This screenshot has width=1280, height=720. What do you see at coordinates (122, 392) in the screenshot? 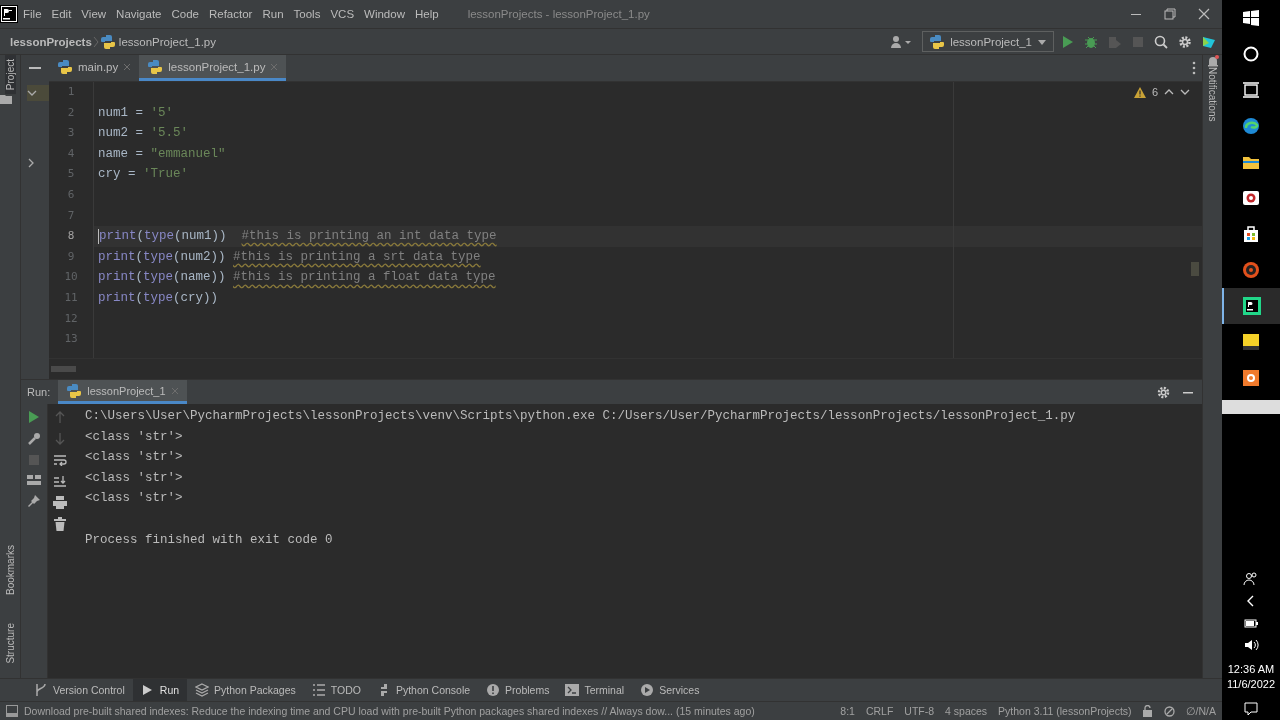
I see `run-tab: lessonProject_1` at bounding box center [122, 392].